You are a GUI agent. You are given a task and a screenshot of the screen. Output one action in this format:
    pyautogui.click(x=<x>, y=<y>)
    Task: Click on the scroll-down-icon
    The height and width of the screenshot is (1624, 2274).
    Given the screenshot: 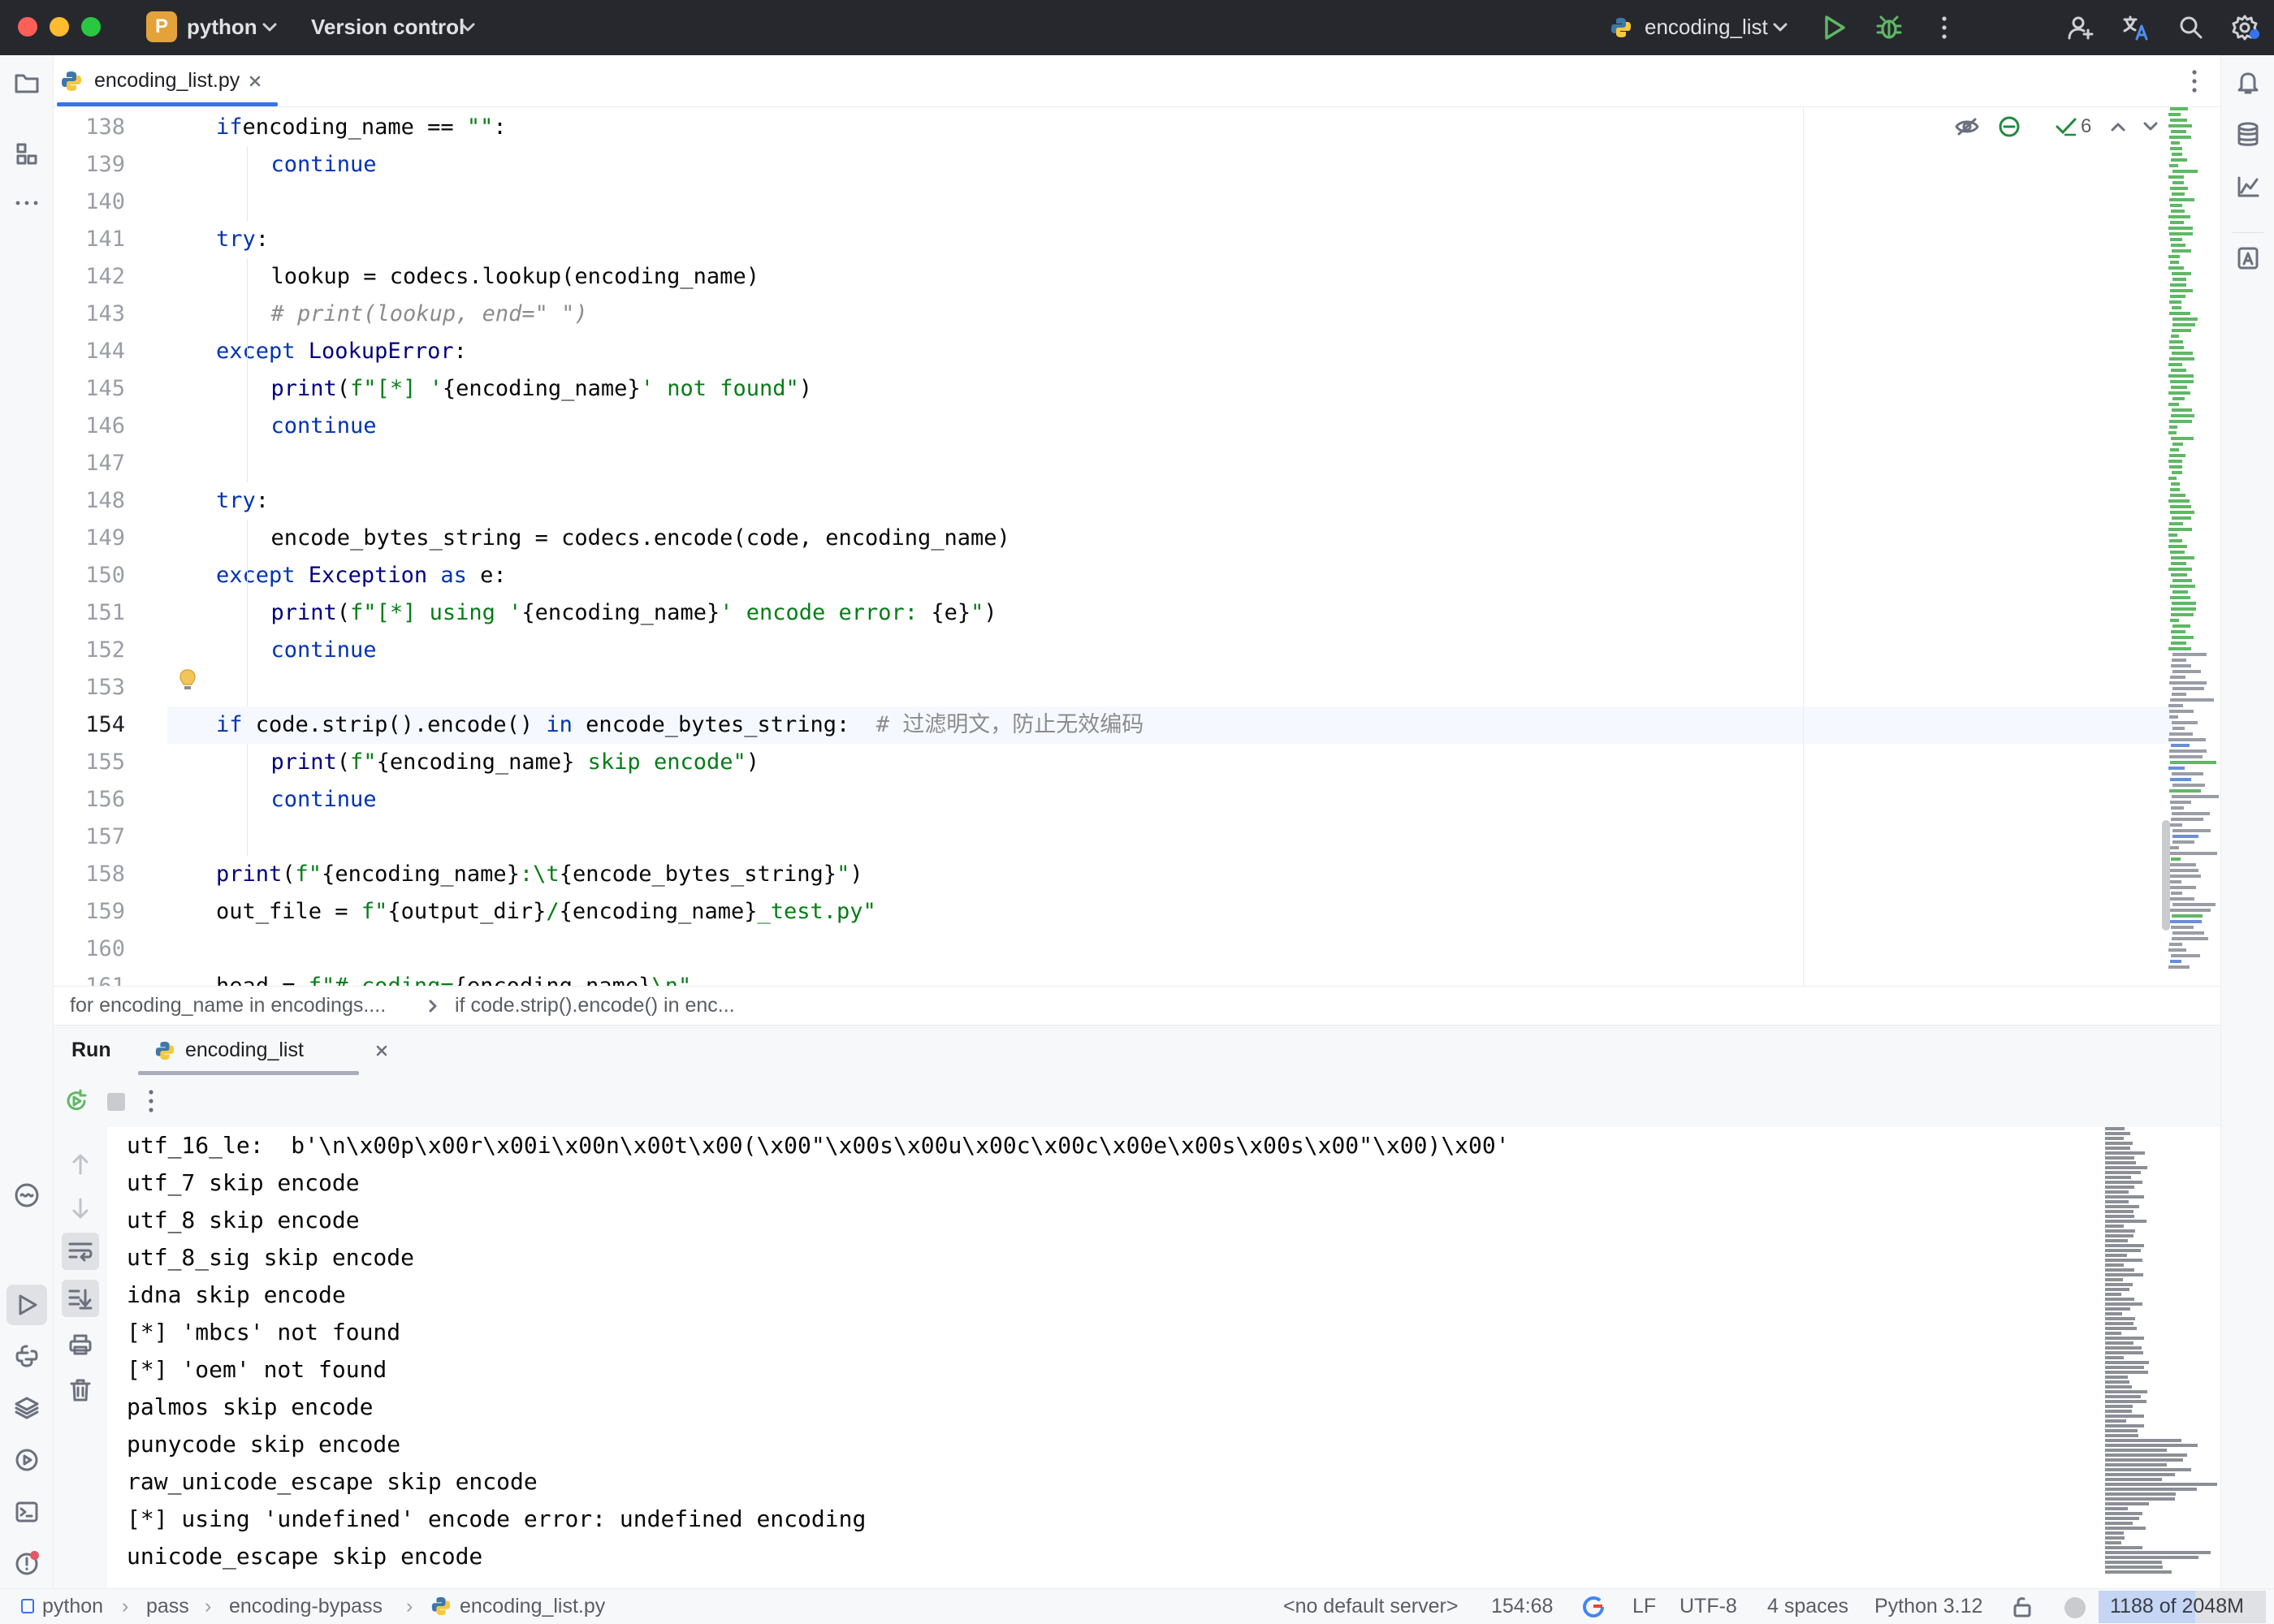 What is the action you would take?
    pyautogui.click(x=80, y=1208)
    